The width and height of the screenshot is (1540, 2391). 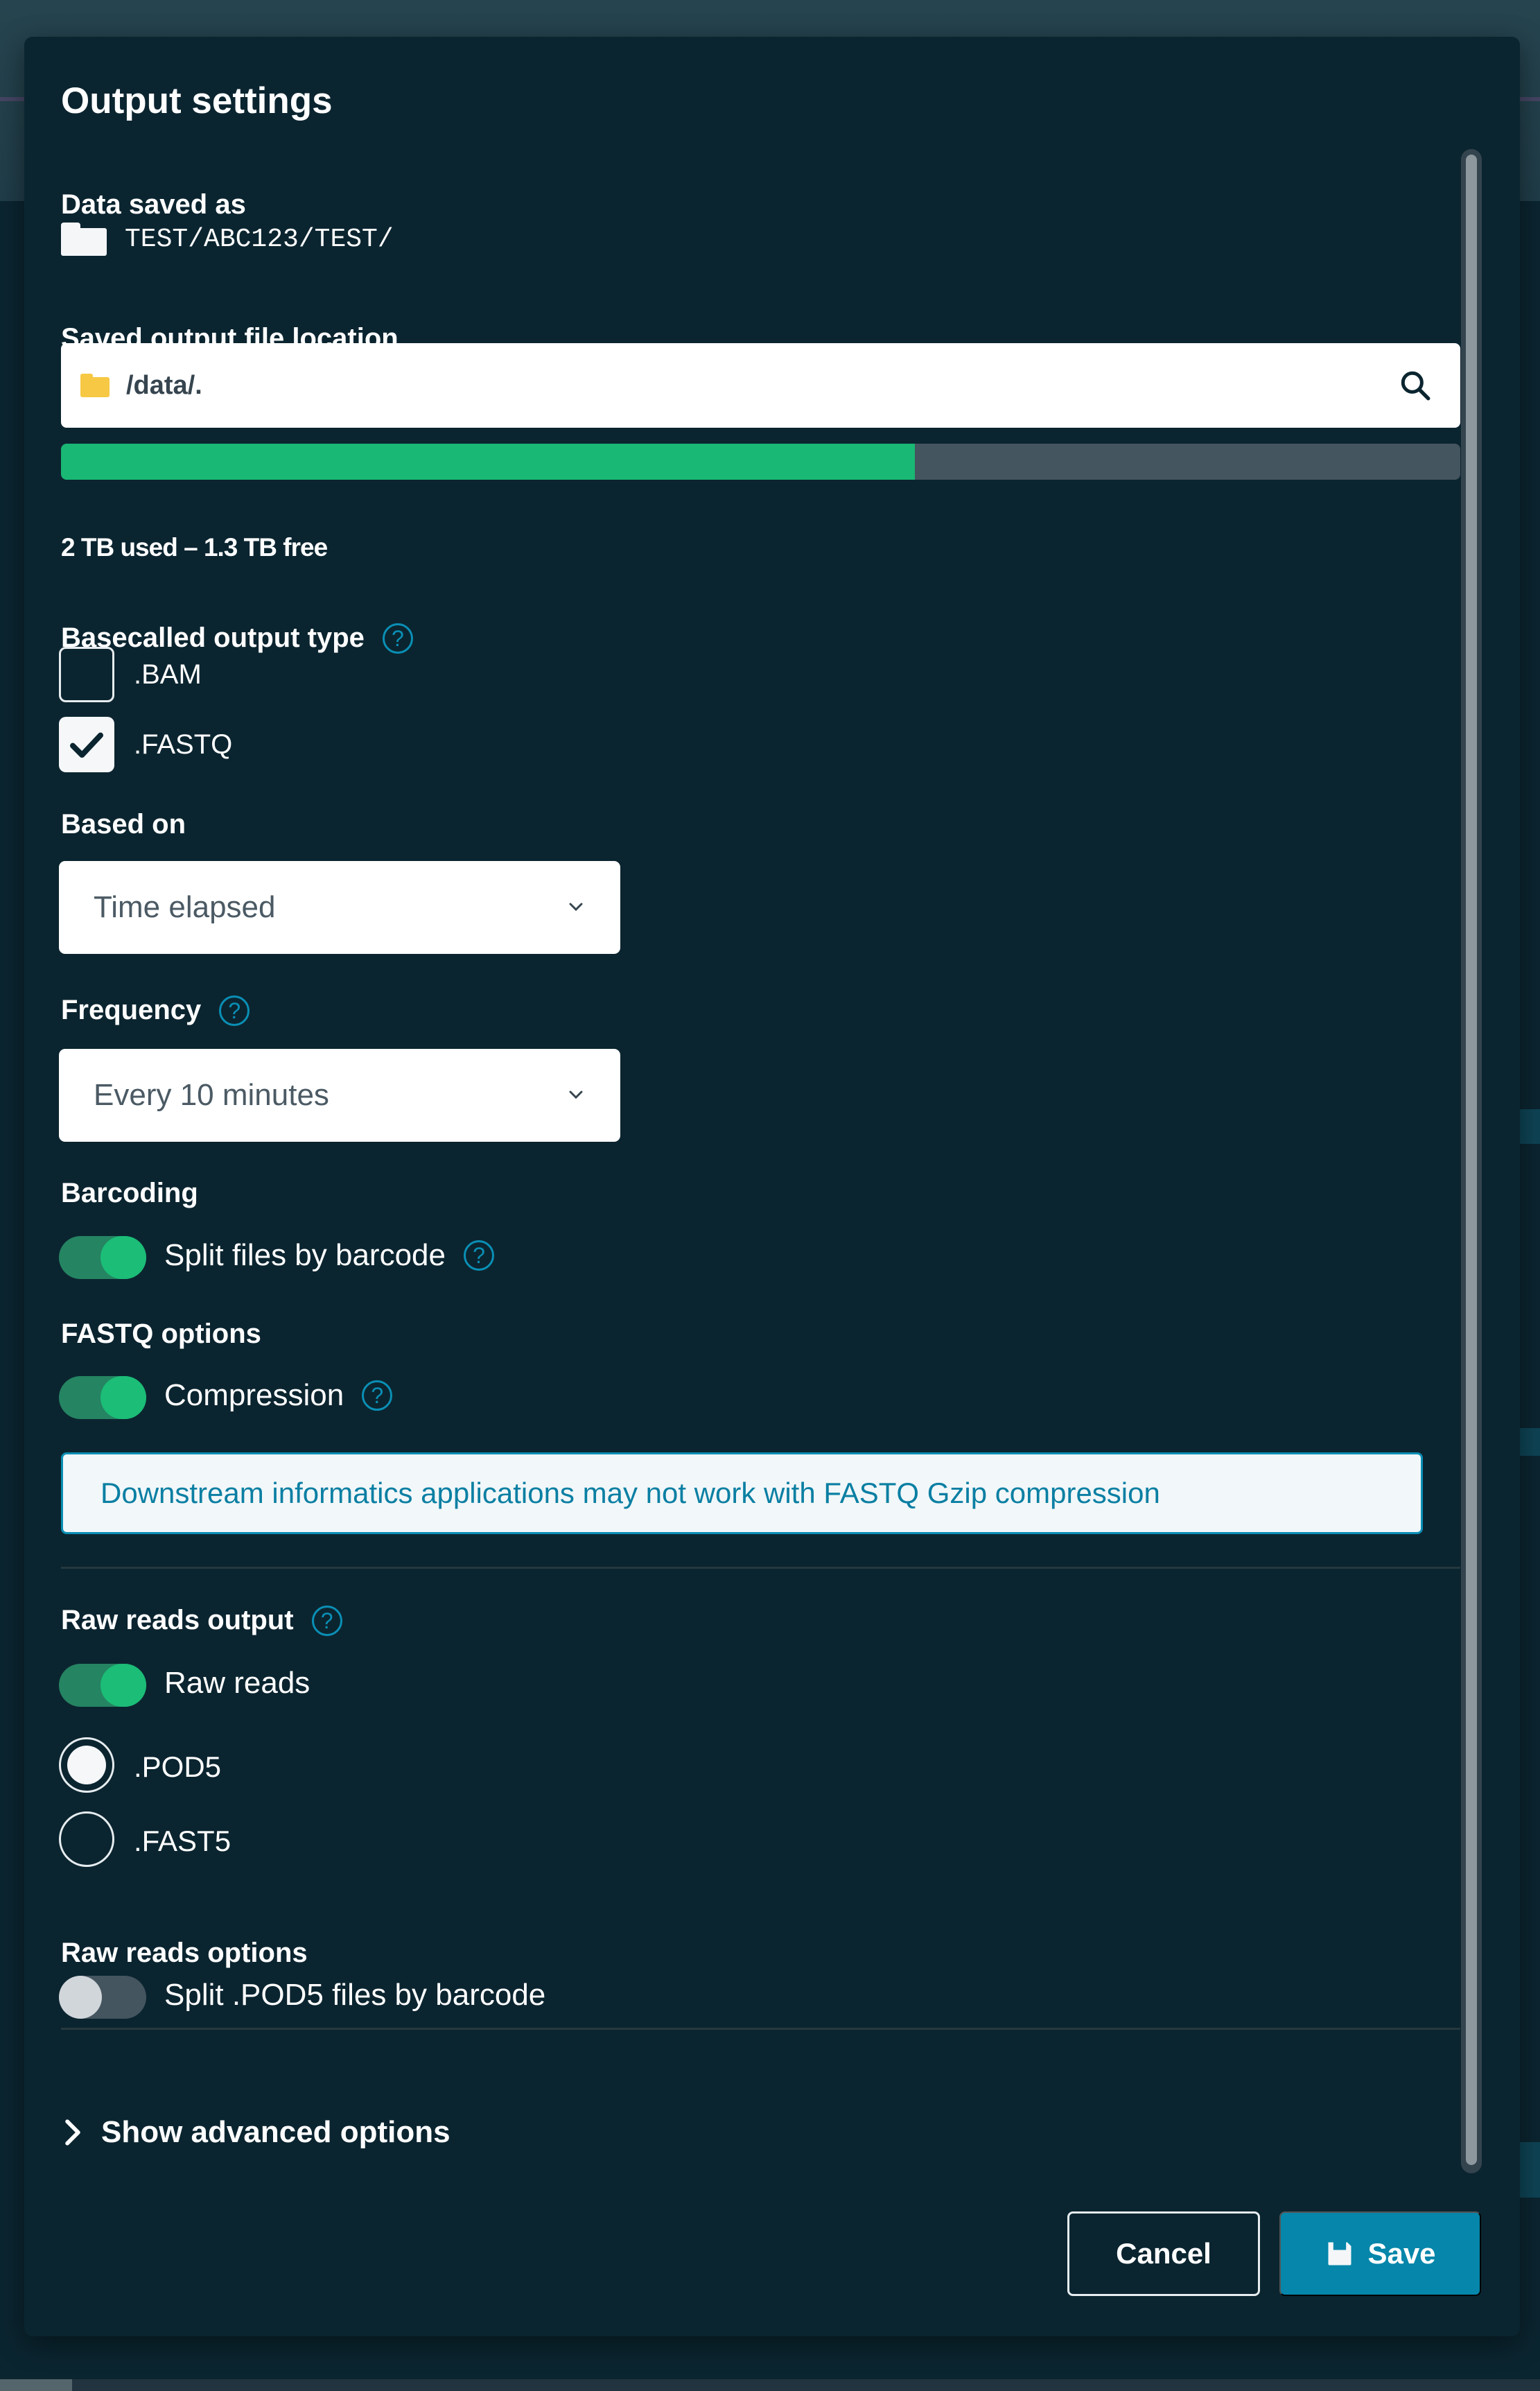 What do you see at coordinates (168, 674) in the screenshot?
I see `bam-checkbox-label: .BAM` at bounding box center [168, 674].